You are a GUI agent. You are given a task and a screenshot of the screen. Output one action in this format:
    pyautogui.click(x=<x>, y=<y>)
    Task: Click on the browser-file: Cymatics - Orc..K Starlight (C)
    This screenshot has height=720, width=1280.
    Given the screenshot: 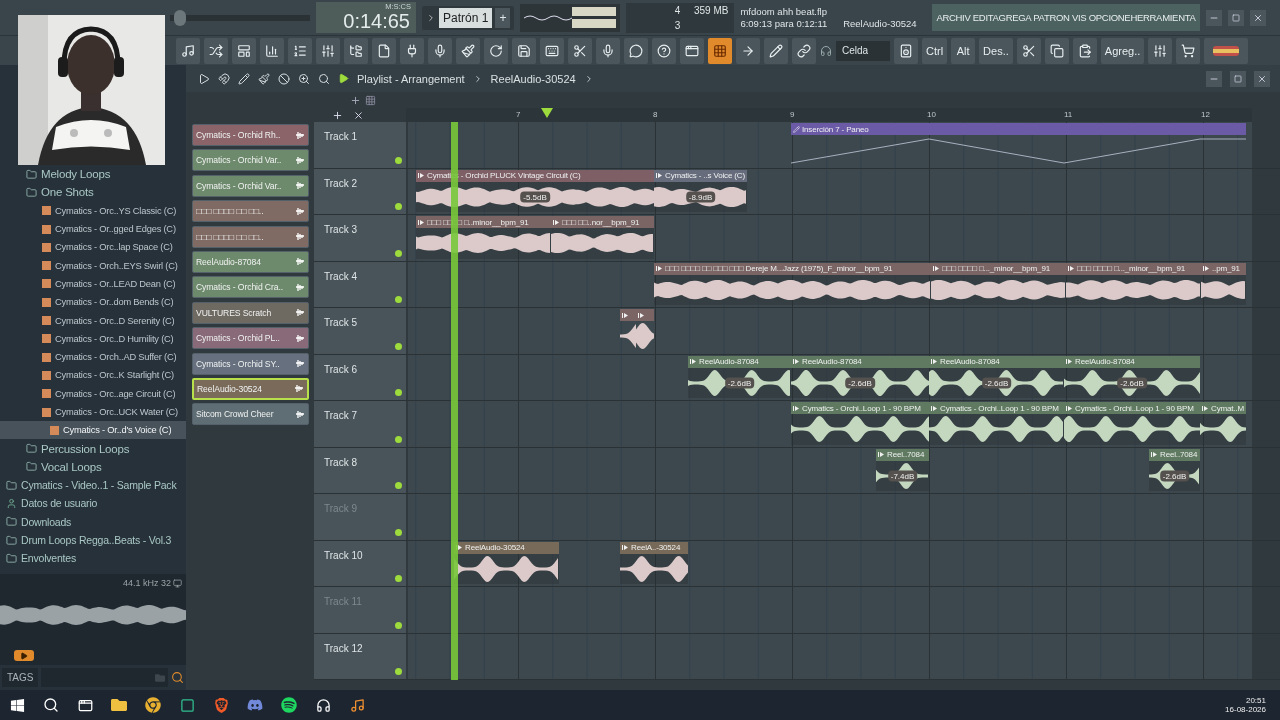 What is the action you would take?
    pyautogui.click(x=114, y=375)
    